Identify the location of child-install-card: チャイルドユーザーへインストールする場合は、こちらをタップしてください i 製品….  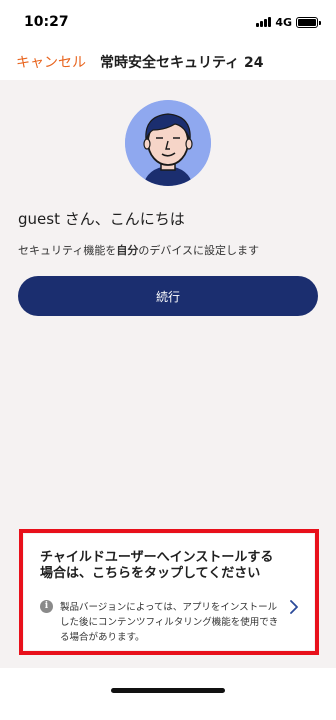
(169, 592).